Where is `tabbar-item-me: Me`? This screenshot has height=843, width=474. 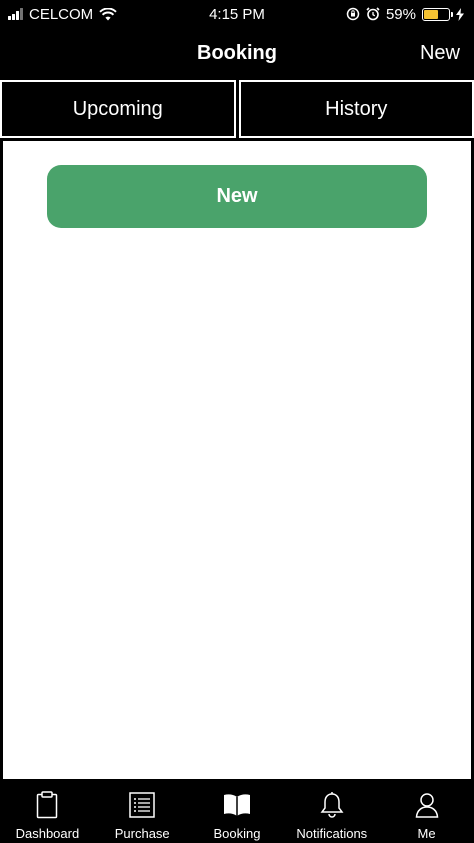 tabbar-item-me: Me is located at coordinates (426, 812).